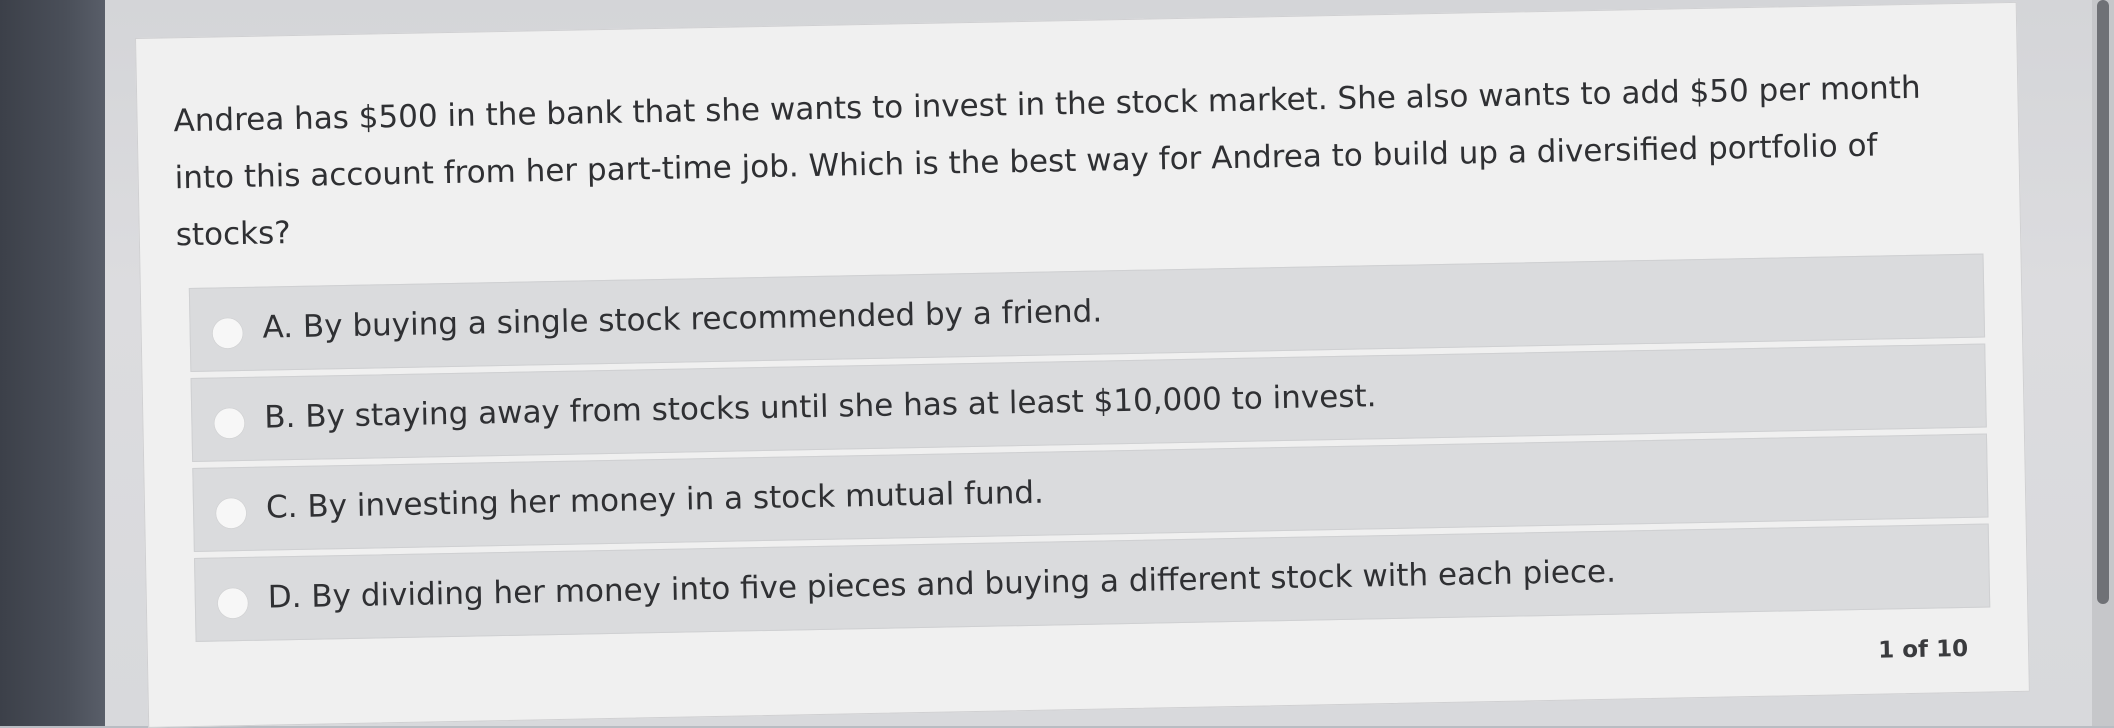  I want to click on monitor-bezel, so click(55, 363).